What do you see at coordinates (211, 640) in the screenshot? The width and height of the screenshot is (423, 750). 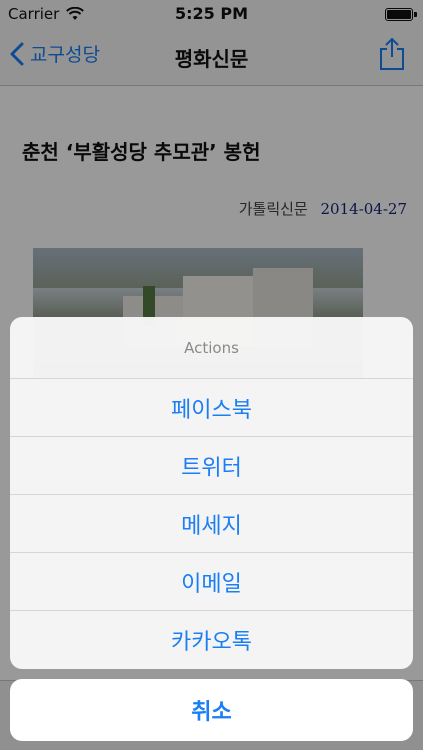 I see `share-kakaotalk-button: 카카오톡` at bounding box center [211, 640].